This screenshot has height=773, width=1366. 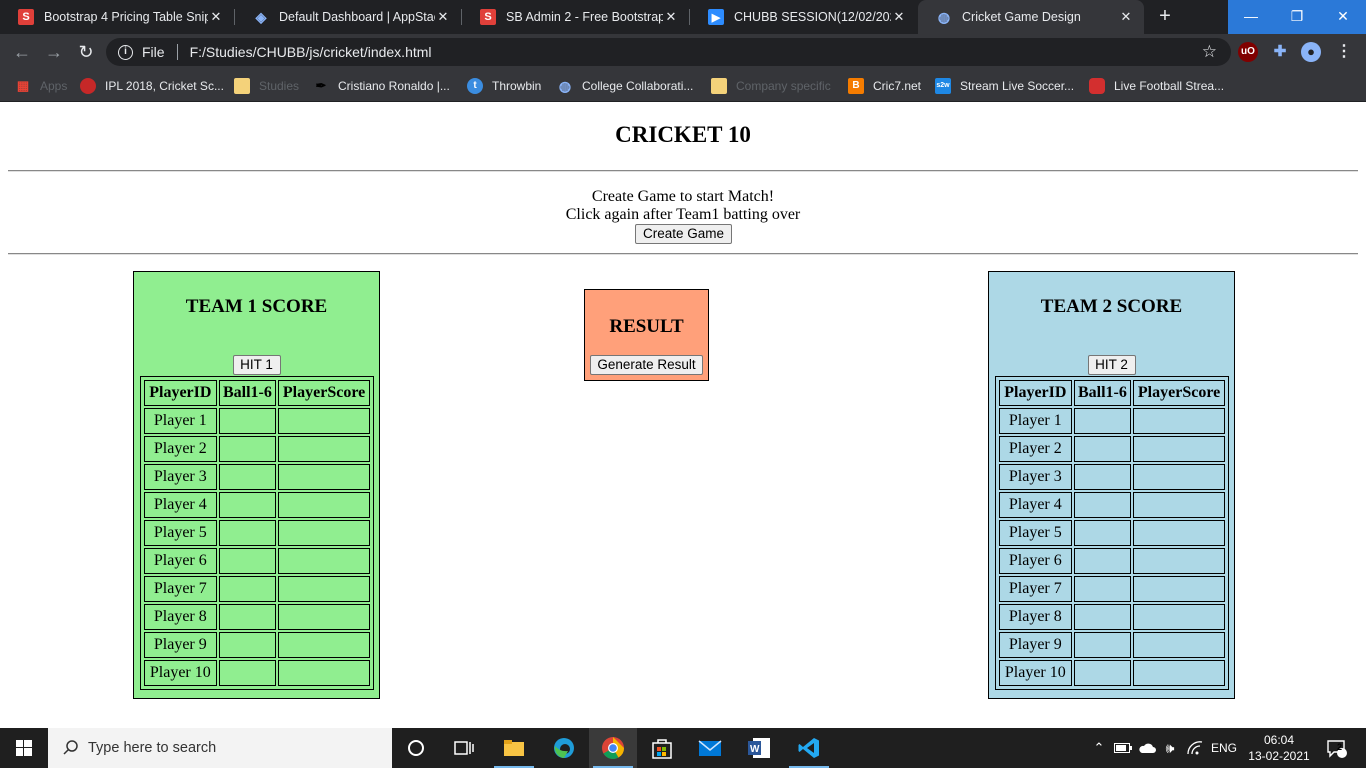 I want to click on bookmark-folder-studies: Studies, so click(x=266, y=86).